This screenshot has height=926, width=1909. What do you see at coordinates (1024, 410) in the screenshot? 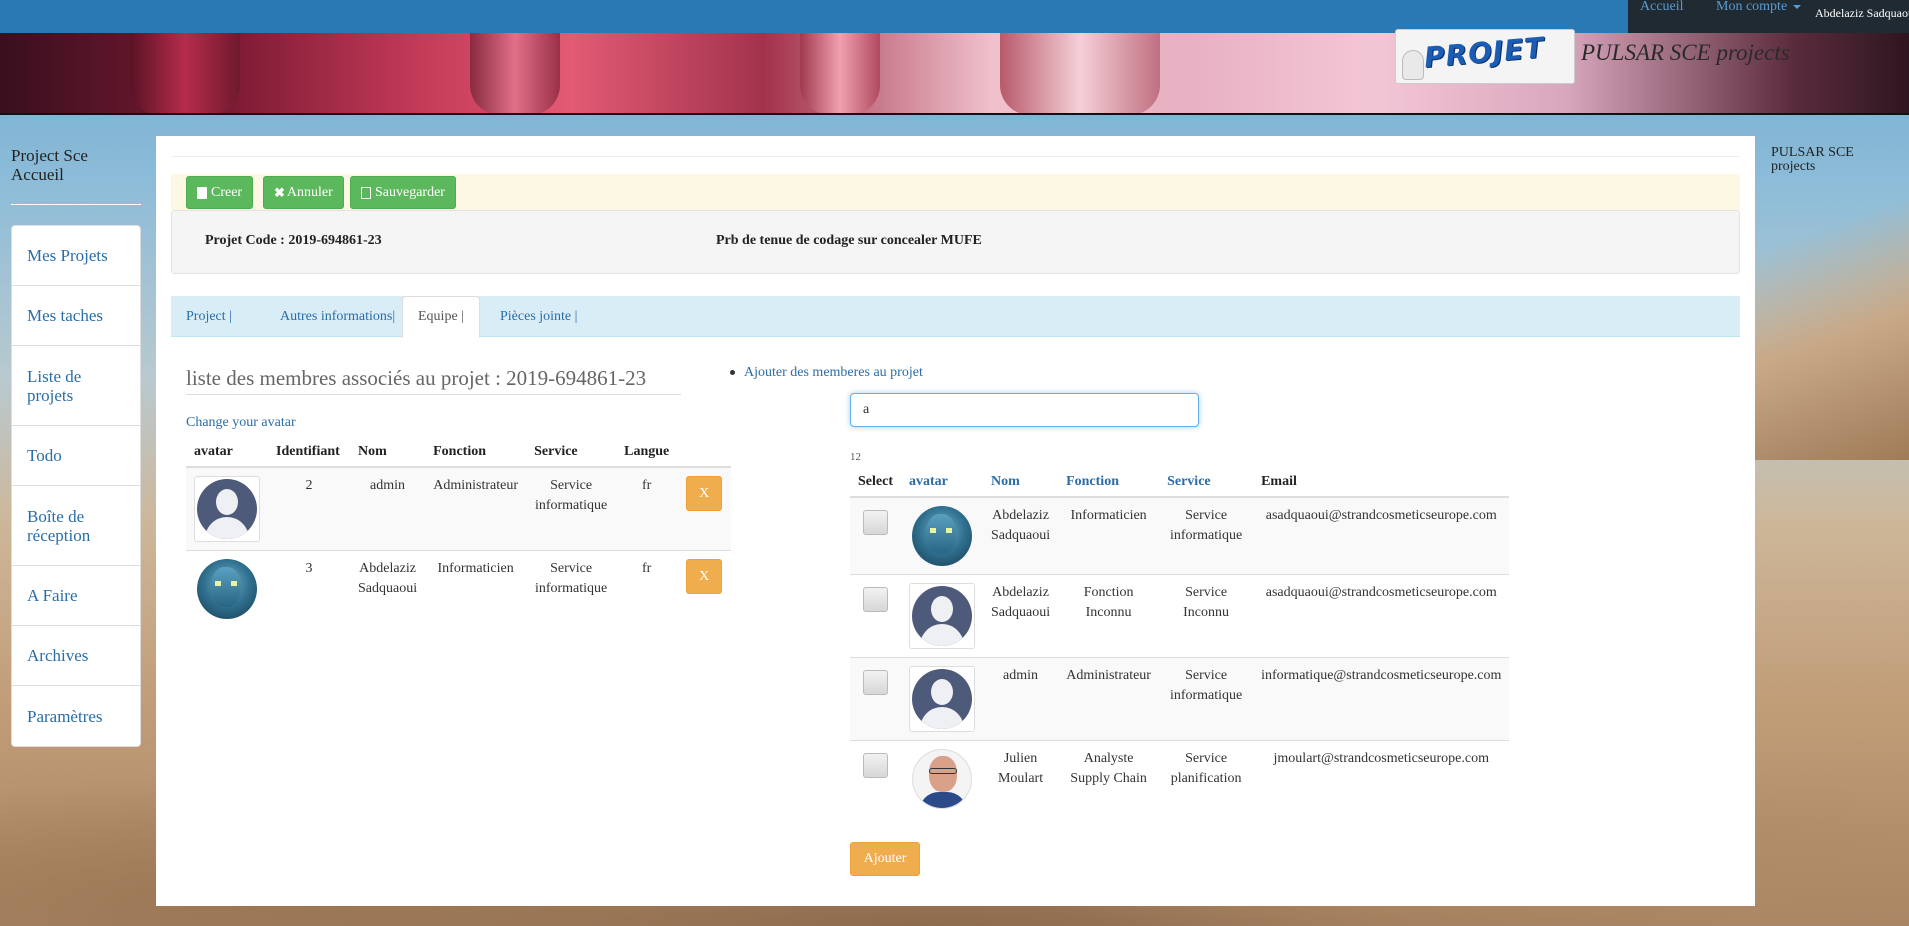
I see `member-search-input` at bounding box center [1024, 410].